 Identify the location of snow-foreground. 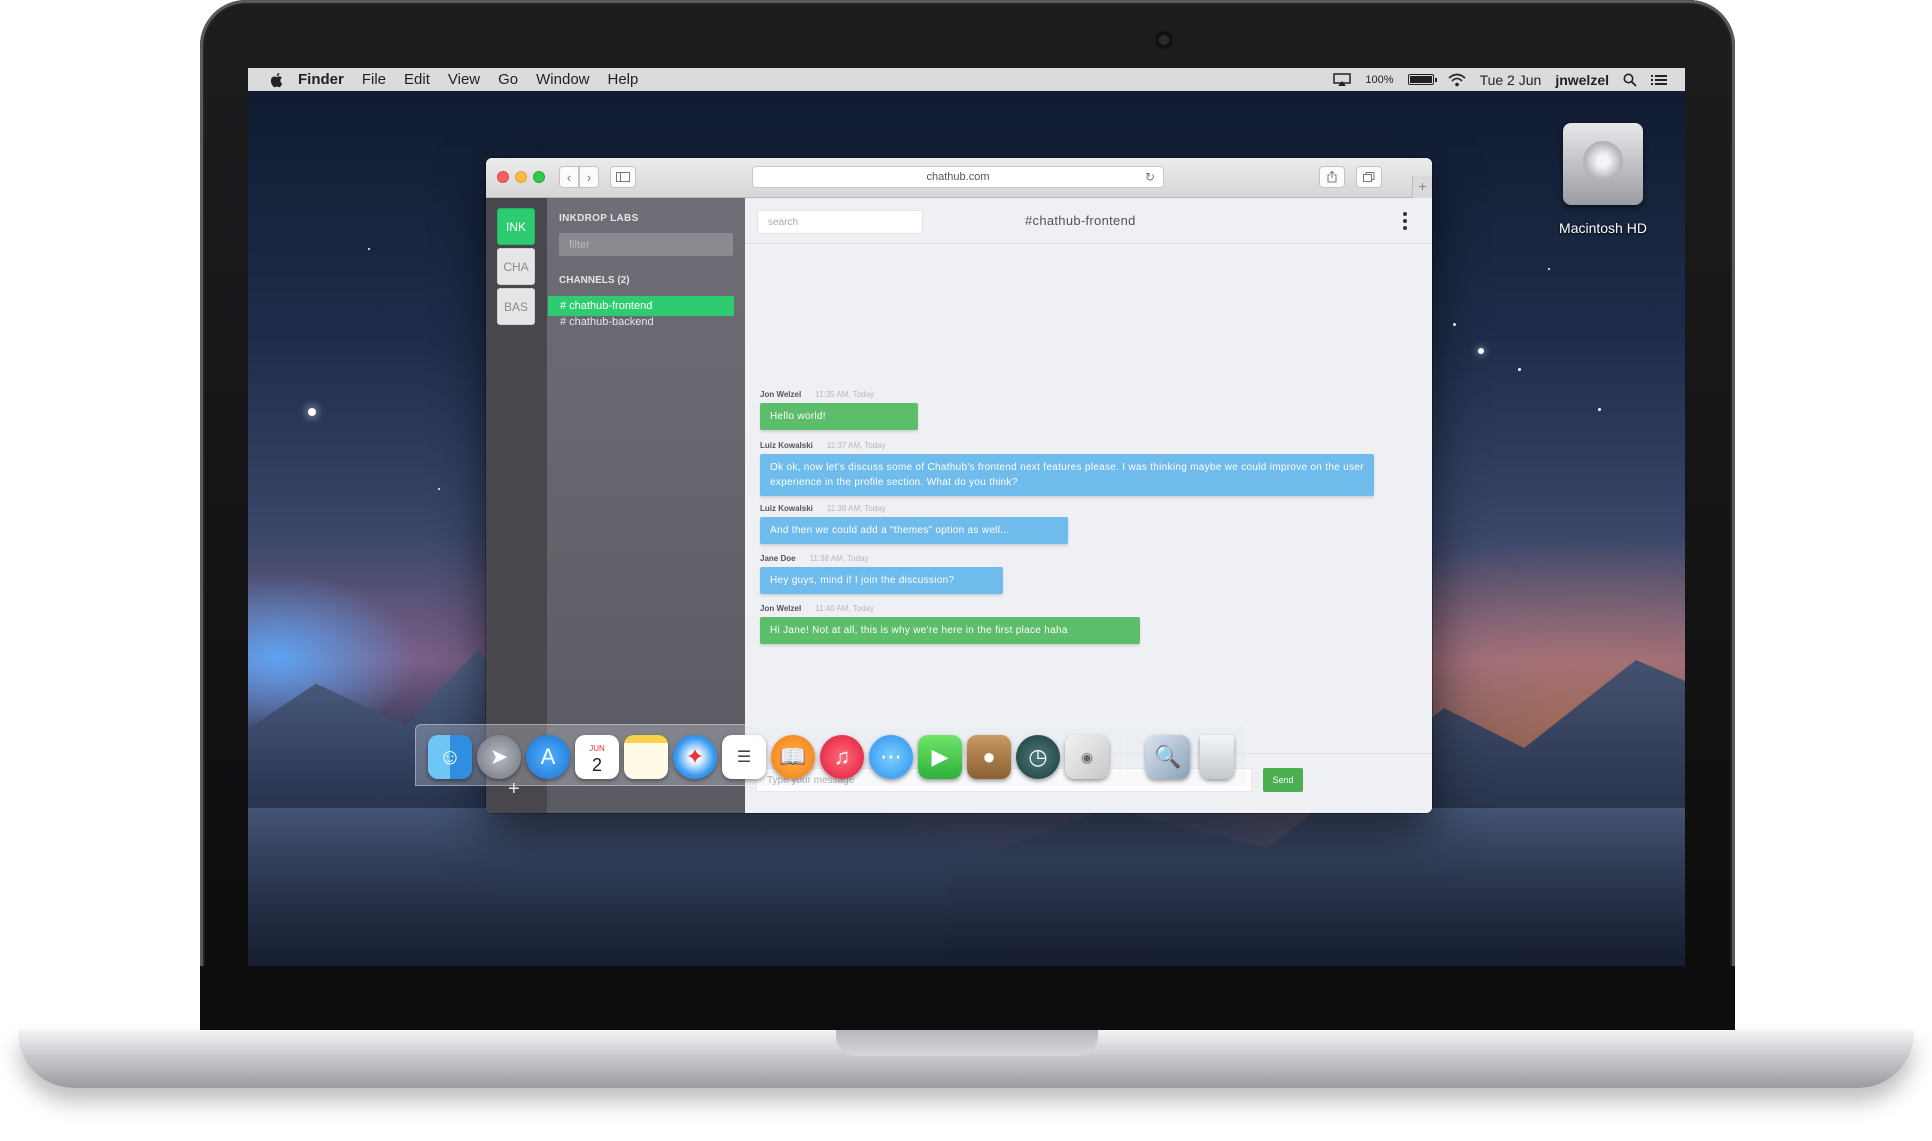
(966, 887).